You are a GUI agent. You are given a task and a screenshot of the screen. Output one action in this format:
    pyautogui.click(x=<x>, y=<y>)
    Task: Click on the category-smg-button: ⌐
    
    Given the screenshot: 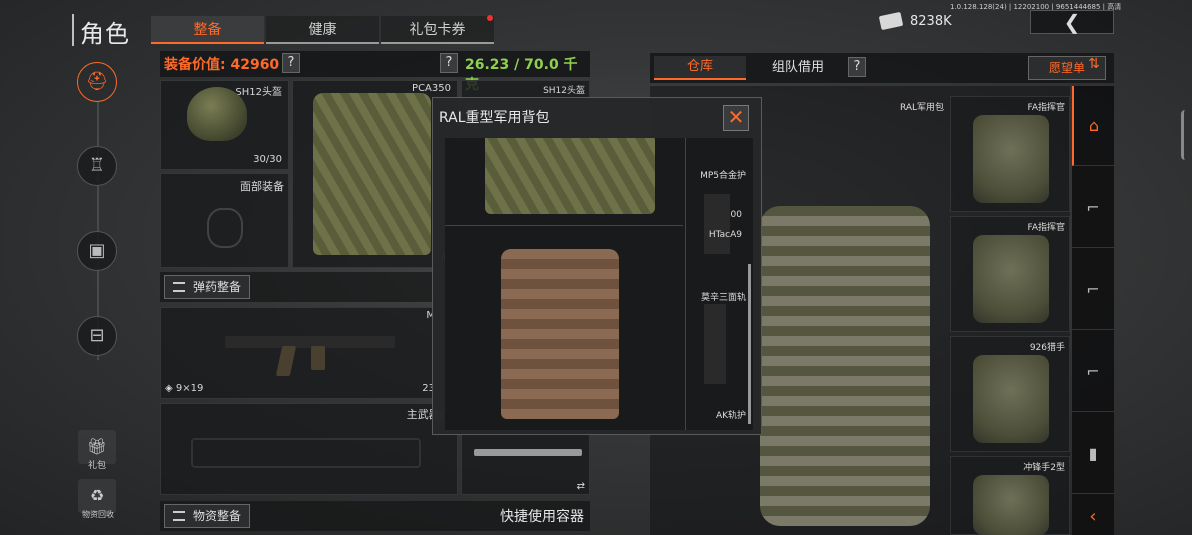 What is the action you would take?
    pyautogui.click(x=1093, y=290)
    